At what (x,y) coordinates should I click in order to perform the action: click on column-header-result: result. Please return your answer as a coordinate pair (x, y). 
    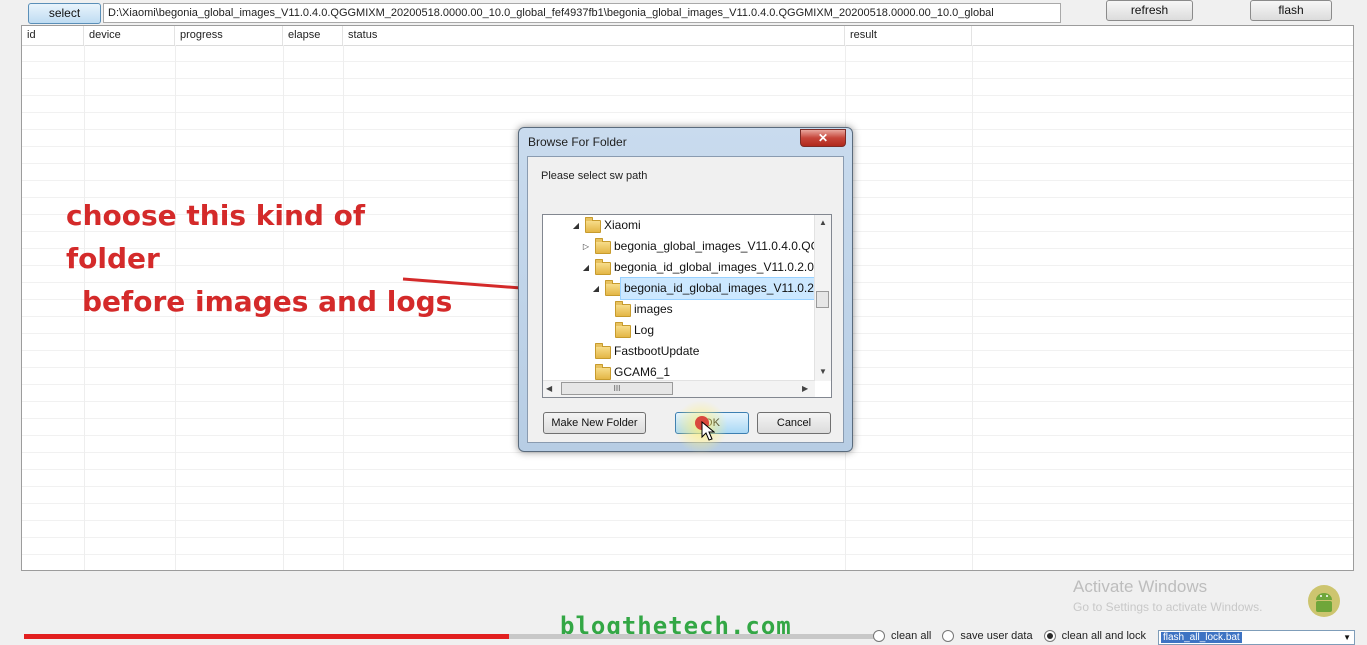
    Looking at the image, I should click on (908, 35).